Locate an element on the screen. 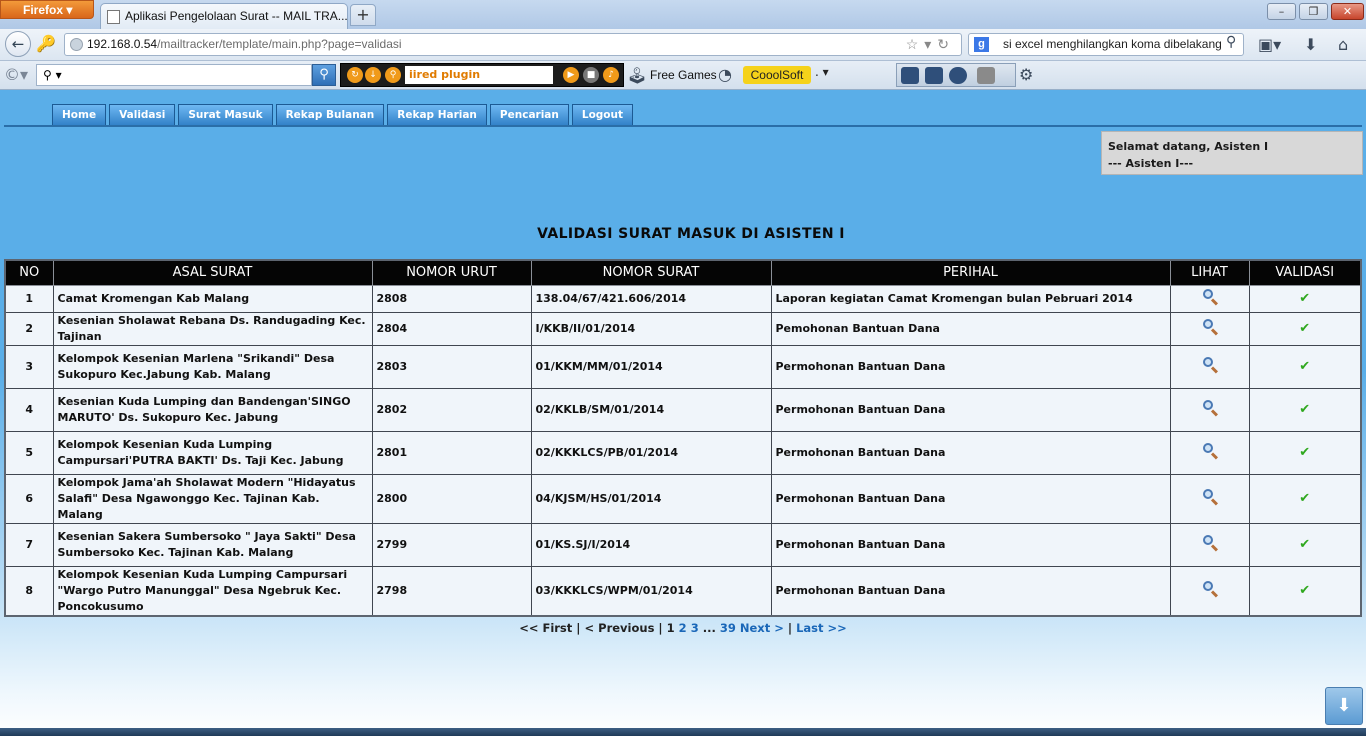  new-tab-button: + is located at coordinates (363, 15).